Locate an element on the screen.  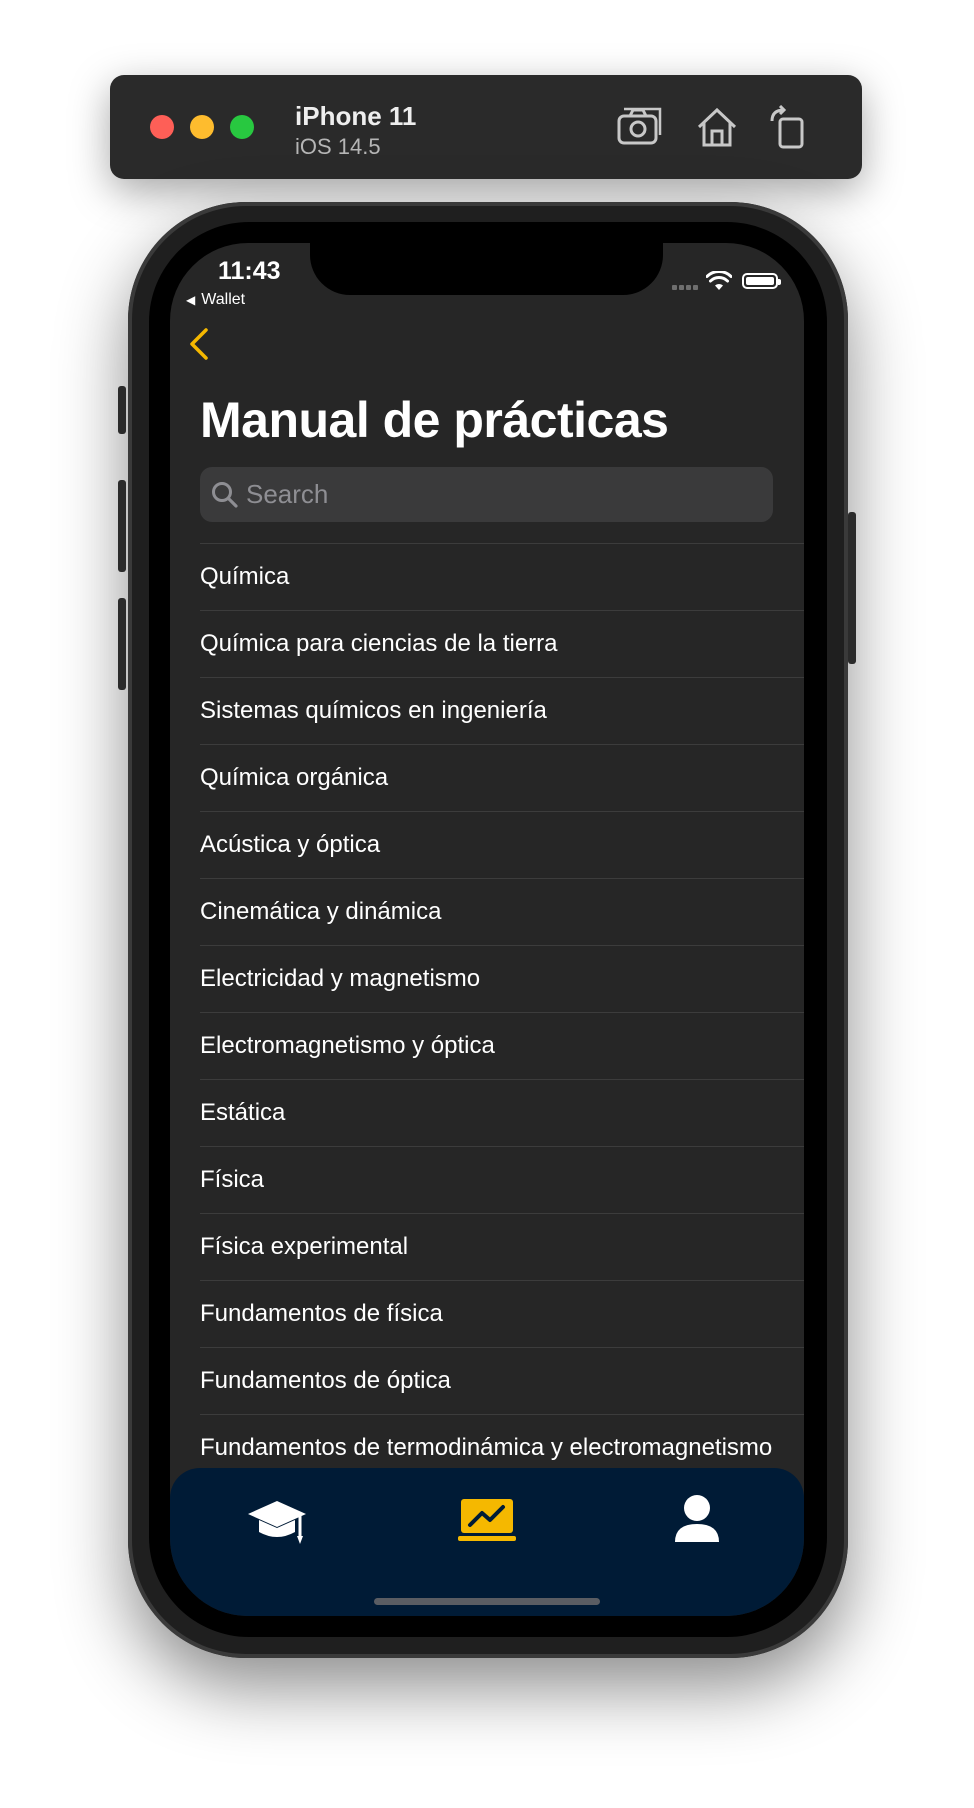
mute-switch is located at coordinates (122, 410).